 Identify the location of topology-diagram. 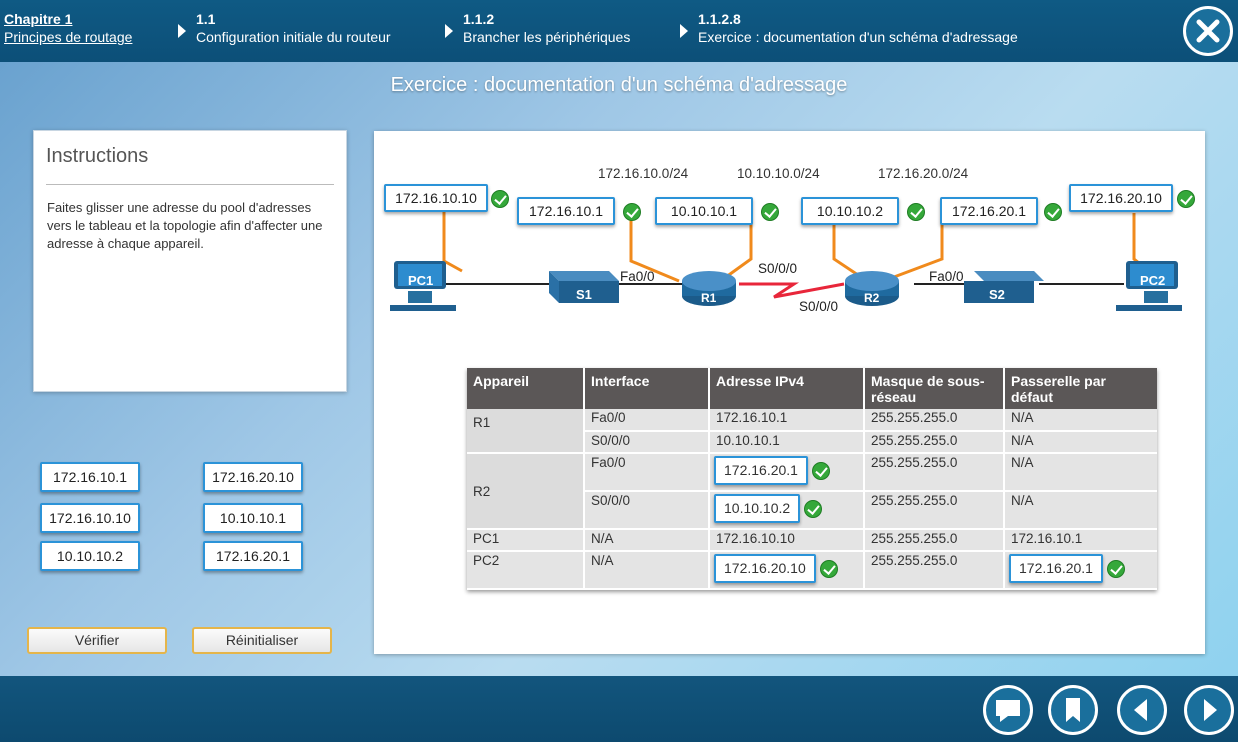
(786, 261).